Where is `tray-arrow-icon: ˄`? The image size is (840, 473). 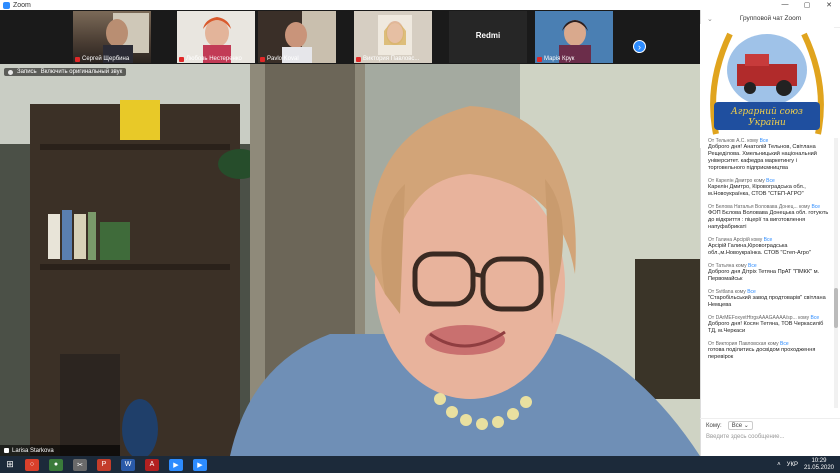
tray-arrow-icon: ˄ is located at coordinates (779, 465).